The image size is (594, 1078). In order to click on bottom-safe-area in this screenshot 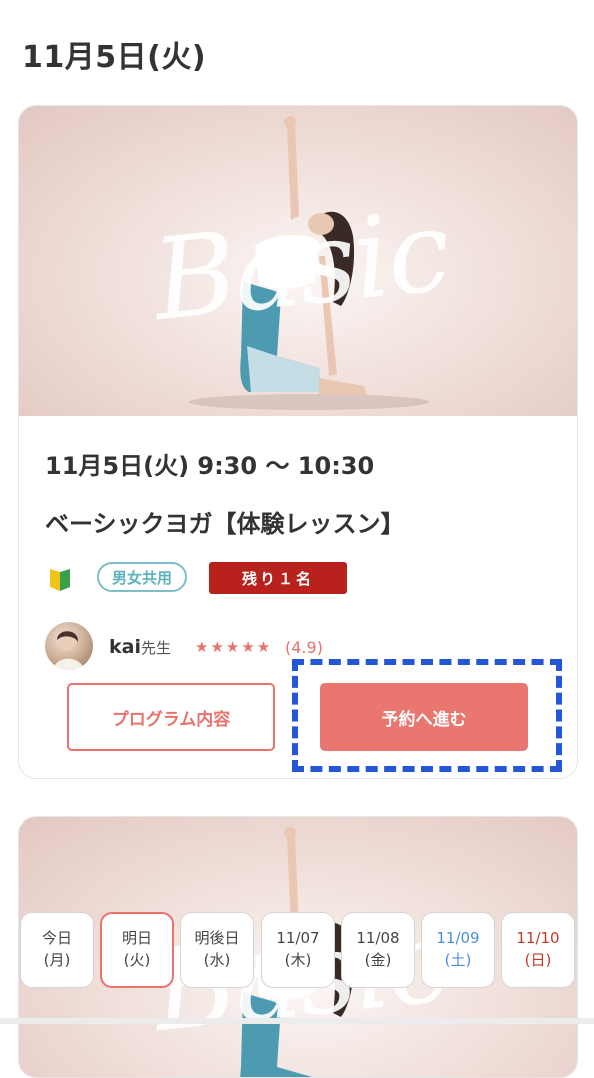, I will do `click(297, 1021)`.